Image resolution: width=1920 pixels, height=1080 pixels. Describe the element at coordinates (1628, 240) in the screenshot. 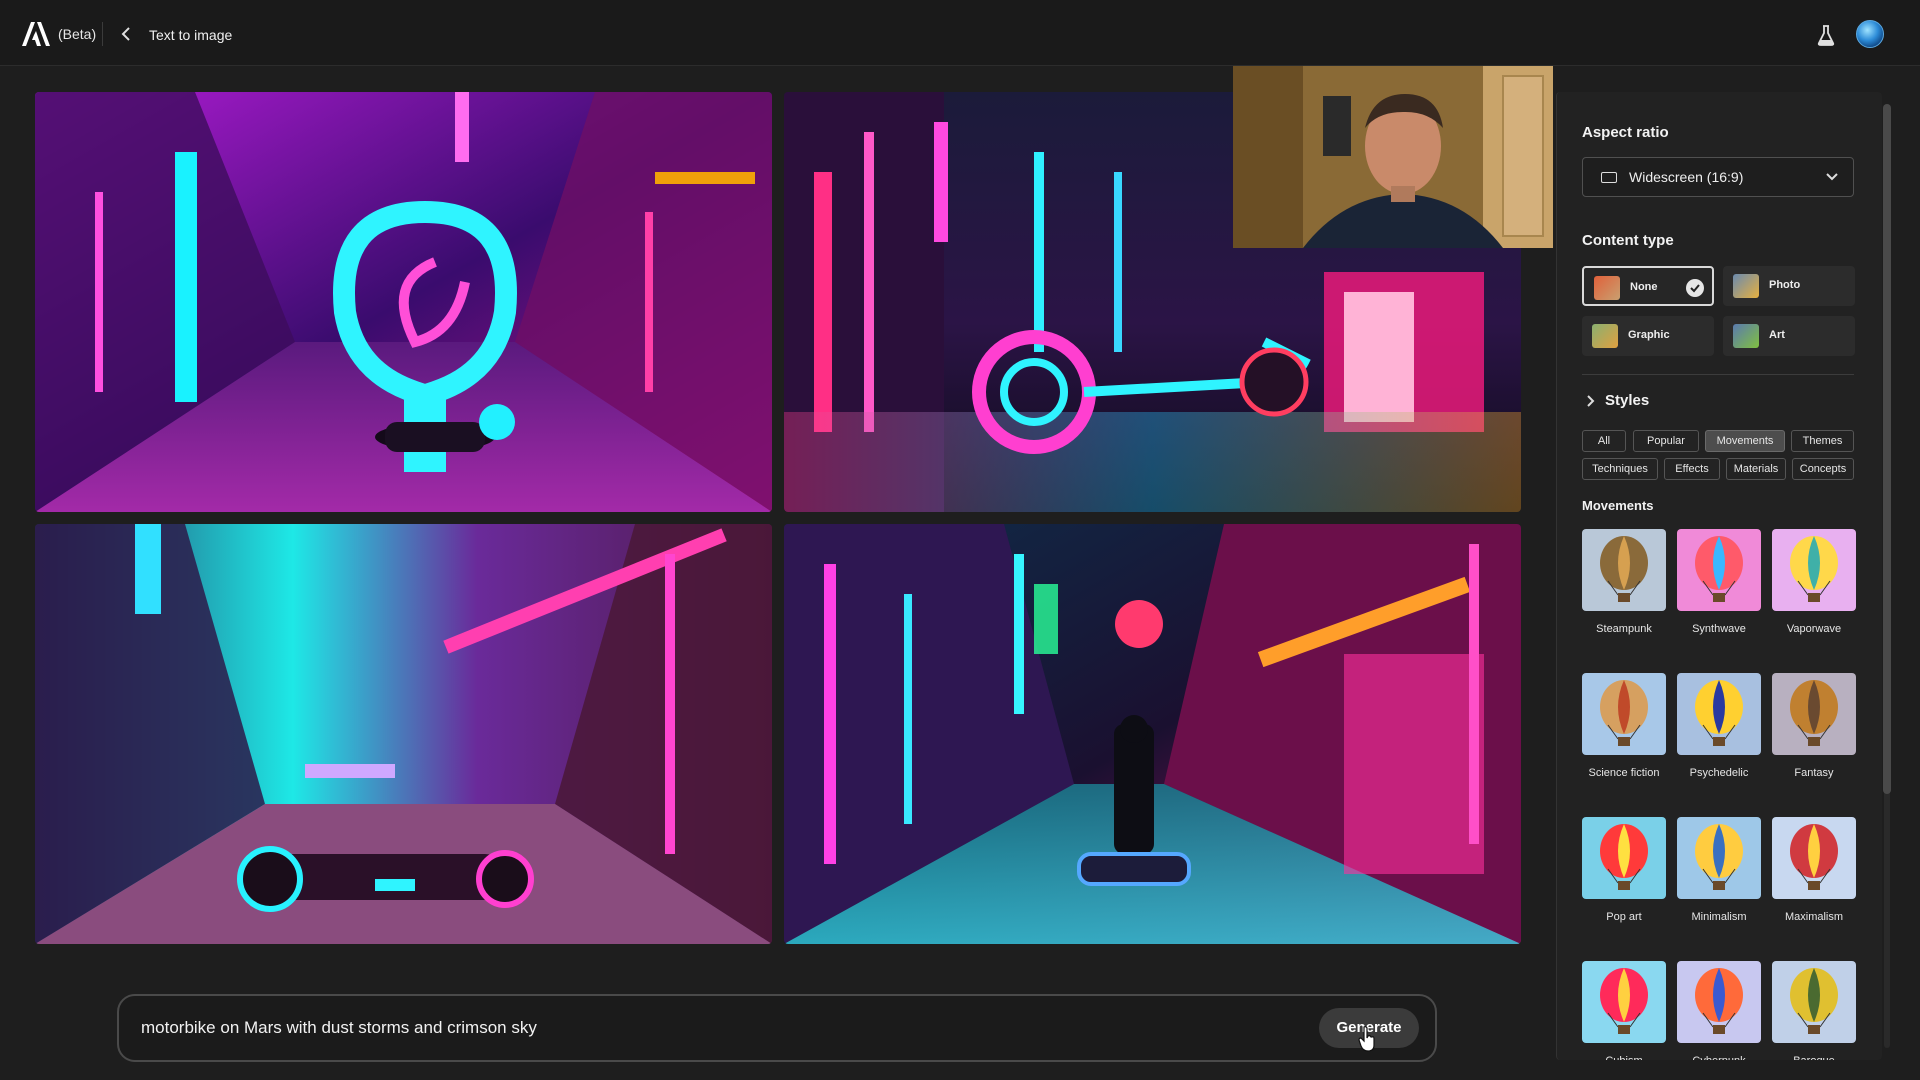

I see `content-type-title: Content type` at that location.